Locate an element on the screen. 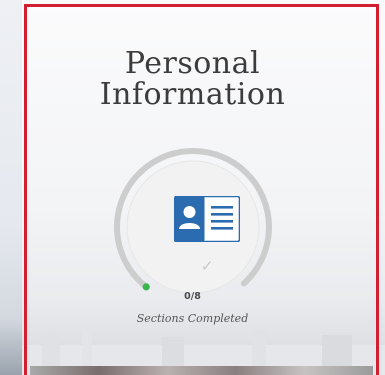 This screenshot has height=375, width=385. id-card-icon is located at coordinates (207, 219).